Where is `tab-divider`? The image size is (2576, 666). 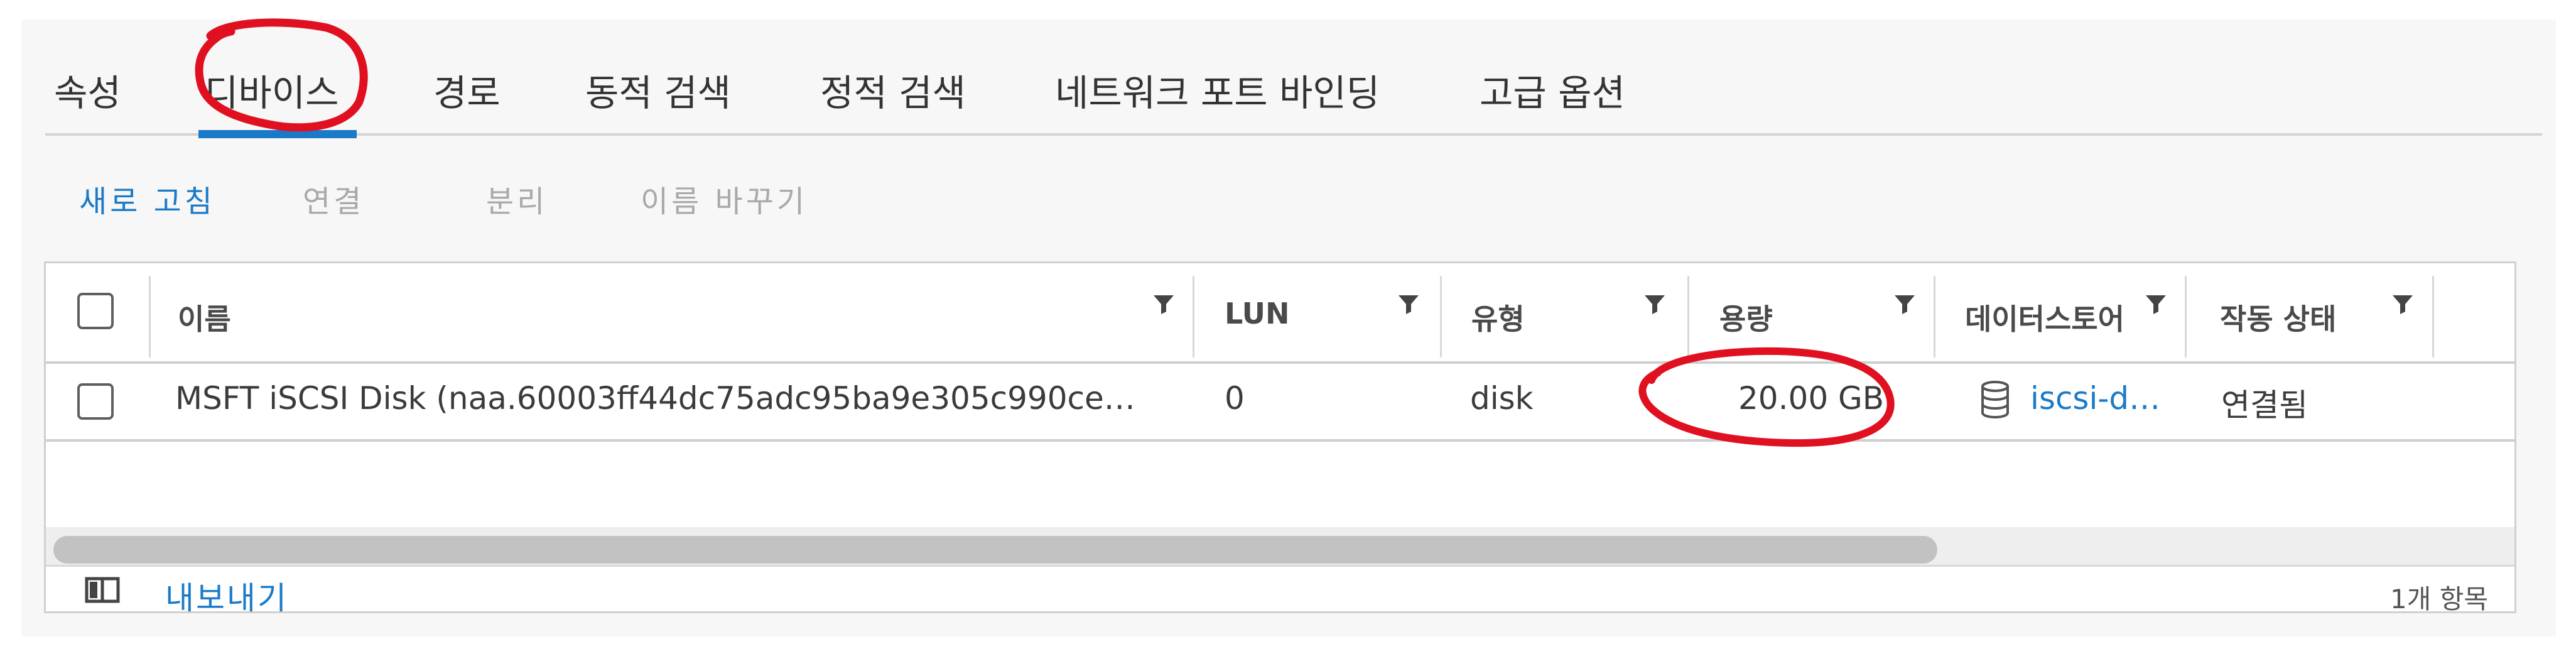 tab-divider is located at coordinates (1293, 134).